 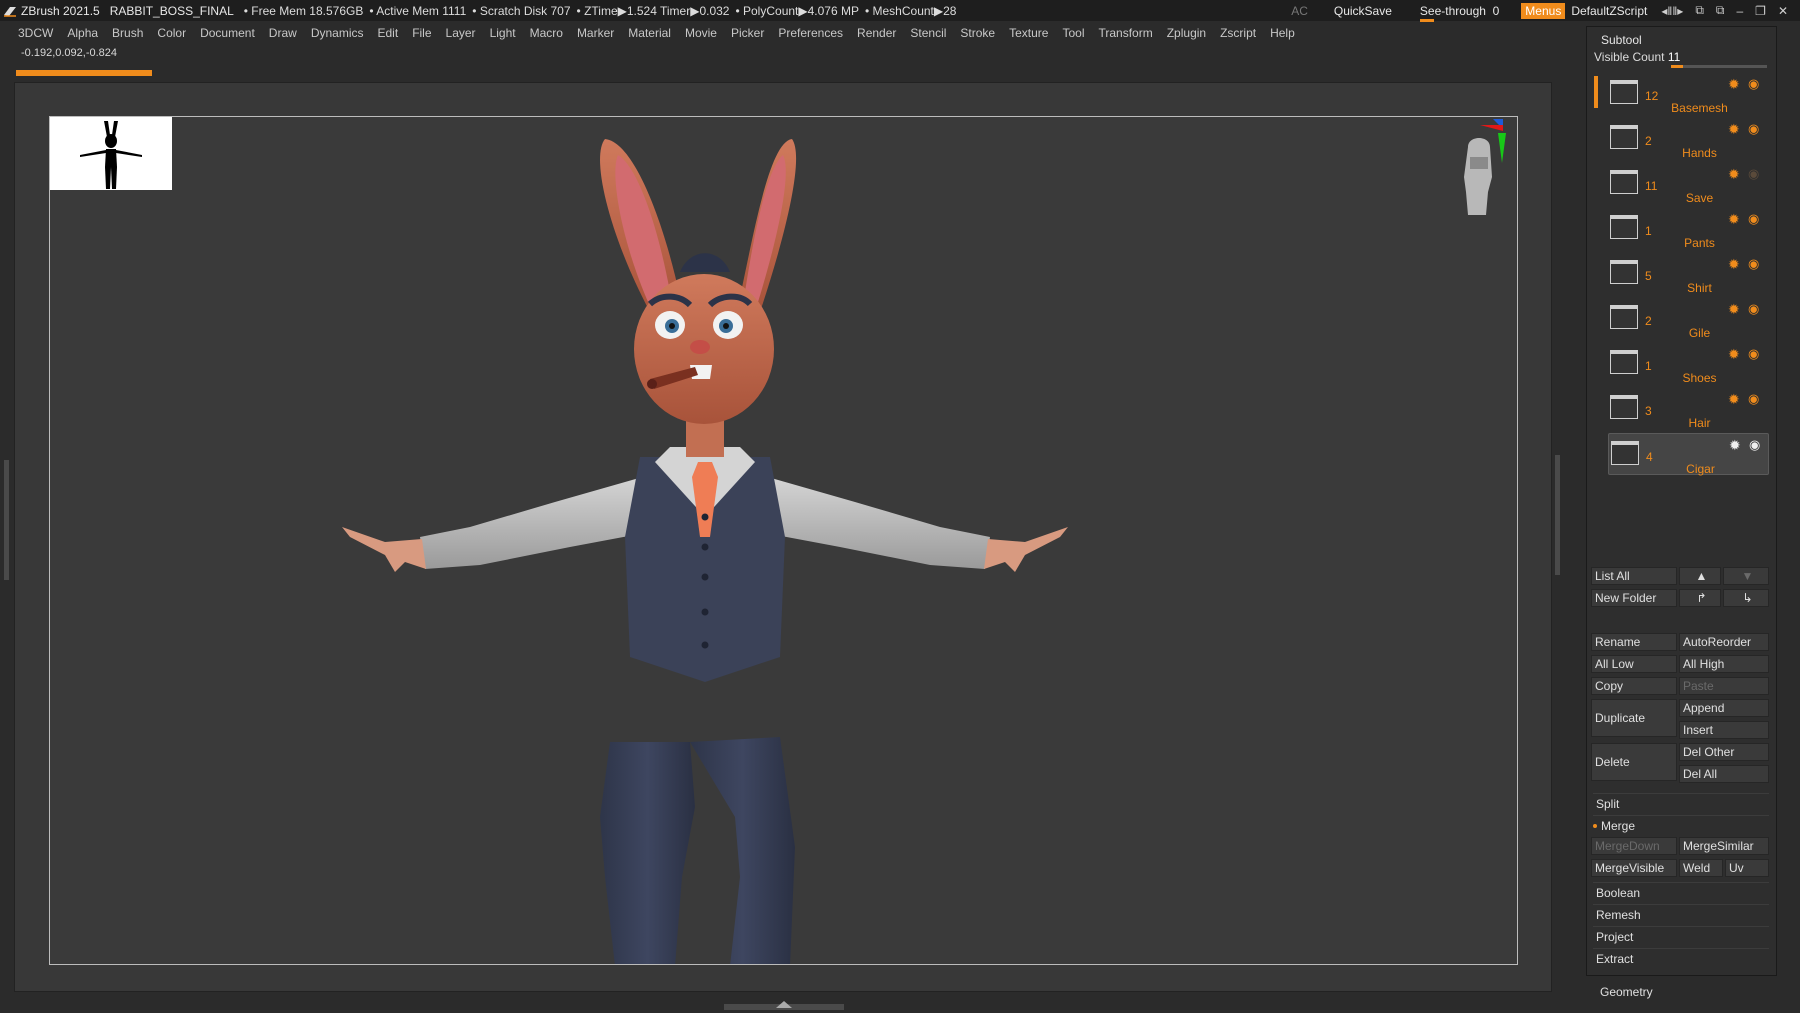 I want to click on menu-light: Light, so click(x=503, y=33).